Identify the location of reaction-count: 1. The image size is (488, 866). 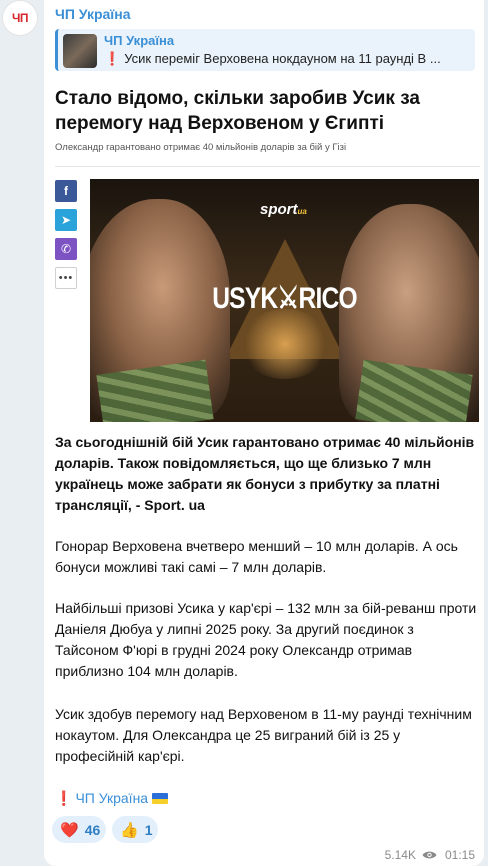
(148, 829).